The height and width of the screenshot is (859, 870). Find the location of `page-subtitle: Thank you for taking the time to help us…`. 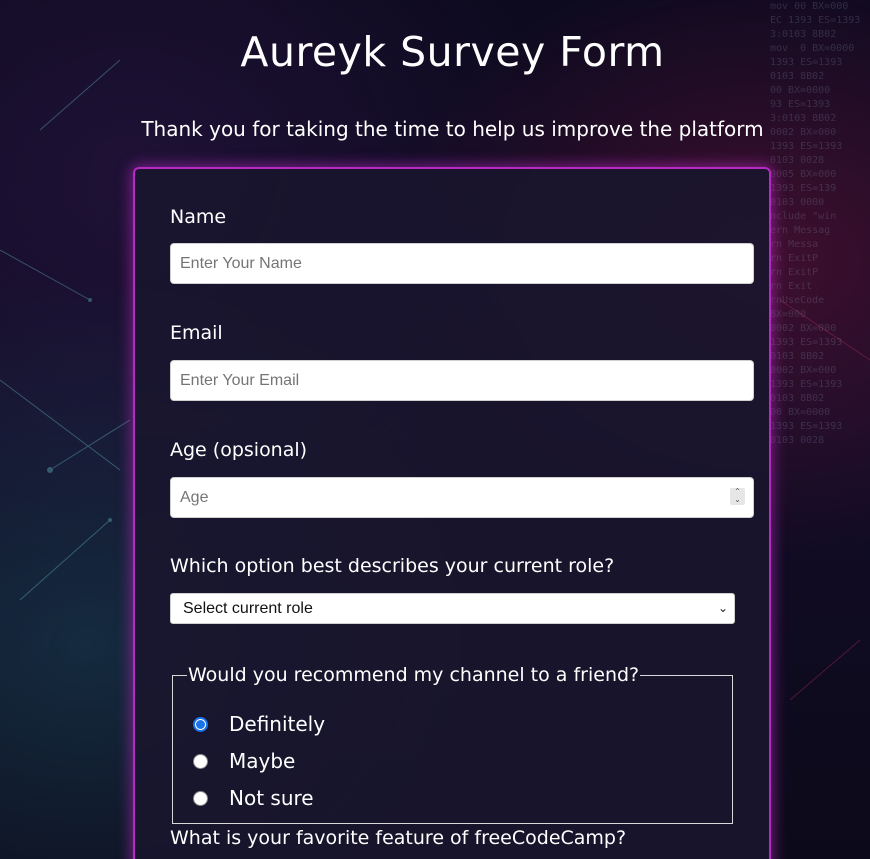

page-subtitle: Thank you for taking the time to help us… is located at coordinates (452, 129).